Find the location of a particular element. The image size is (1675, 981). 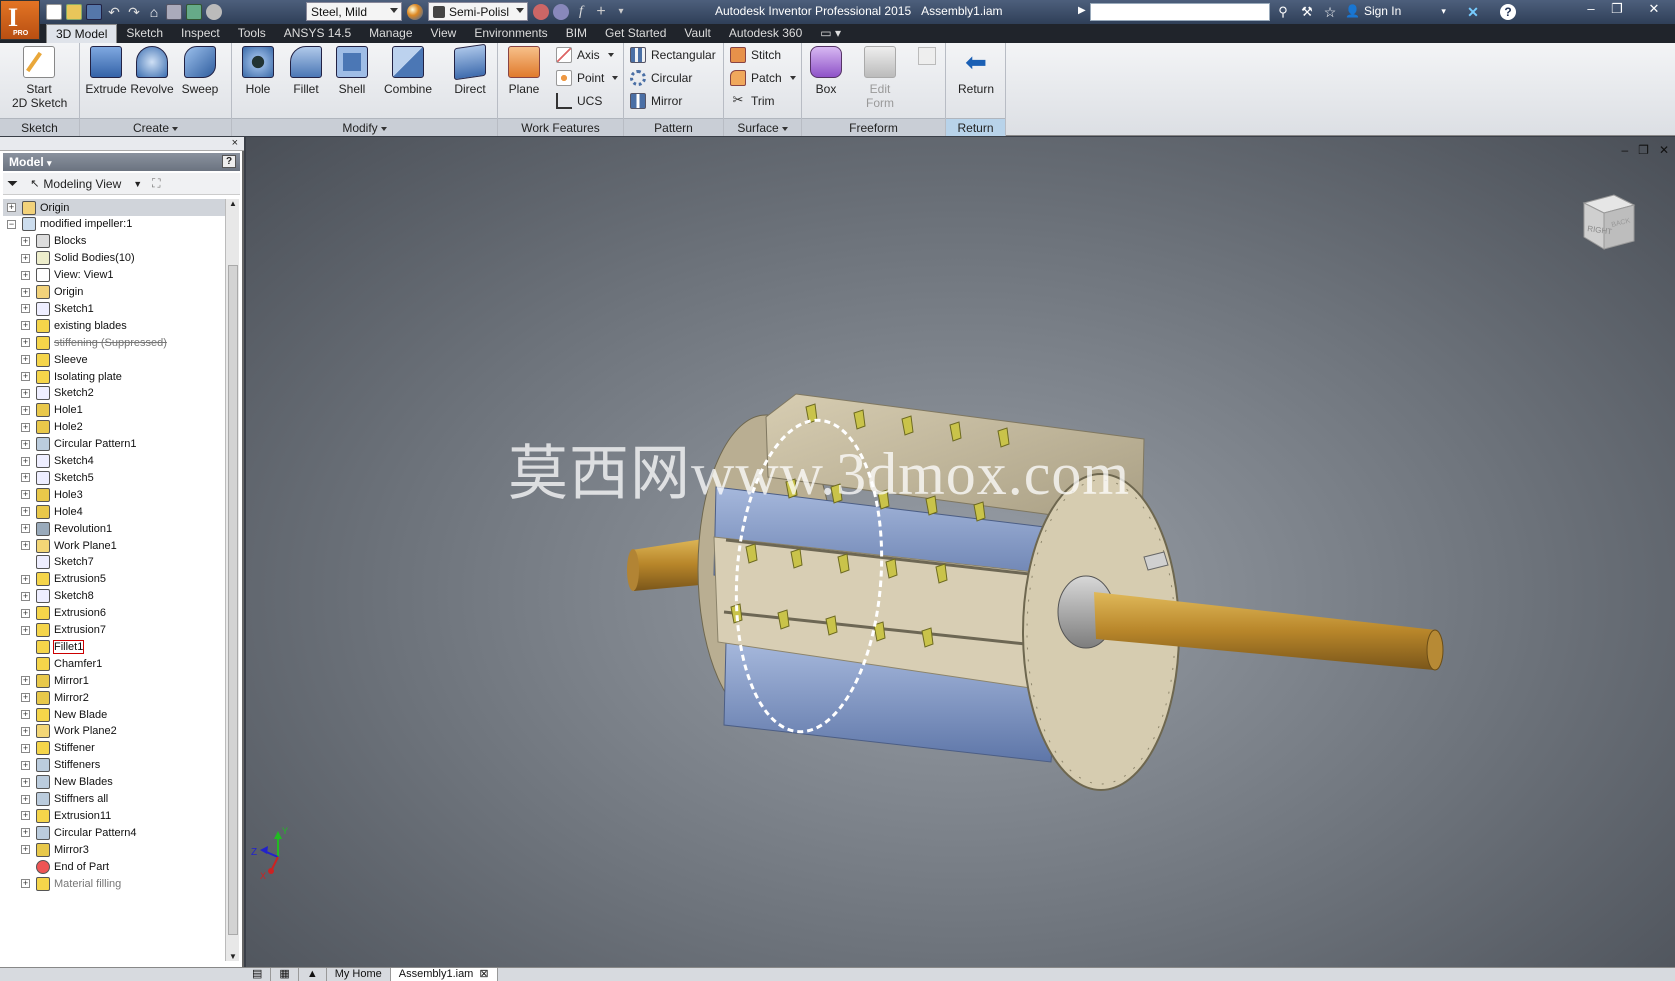

create-panel-title: Create is located at coordinates (155, 127).